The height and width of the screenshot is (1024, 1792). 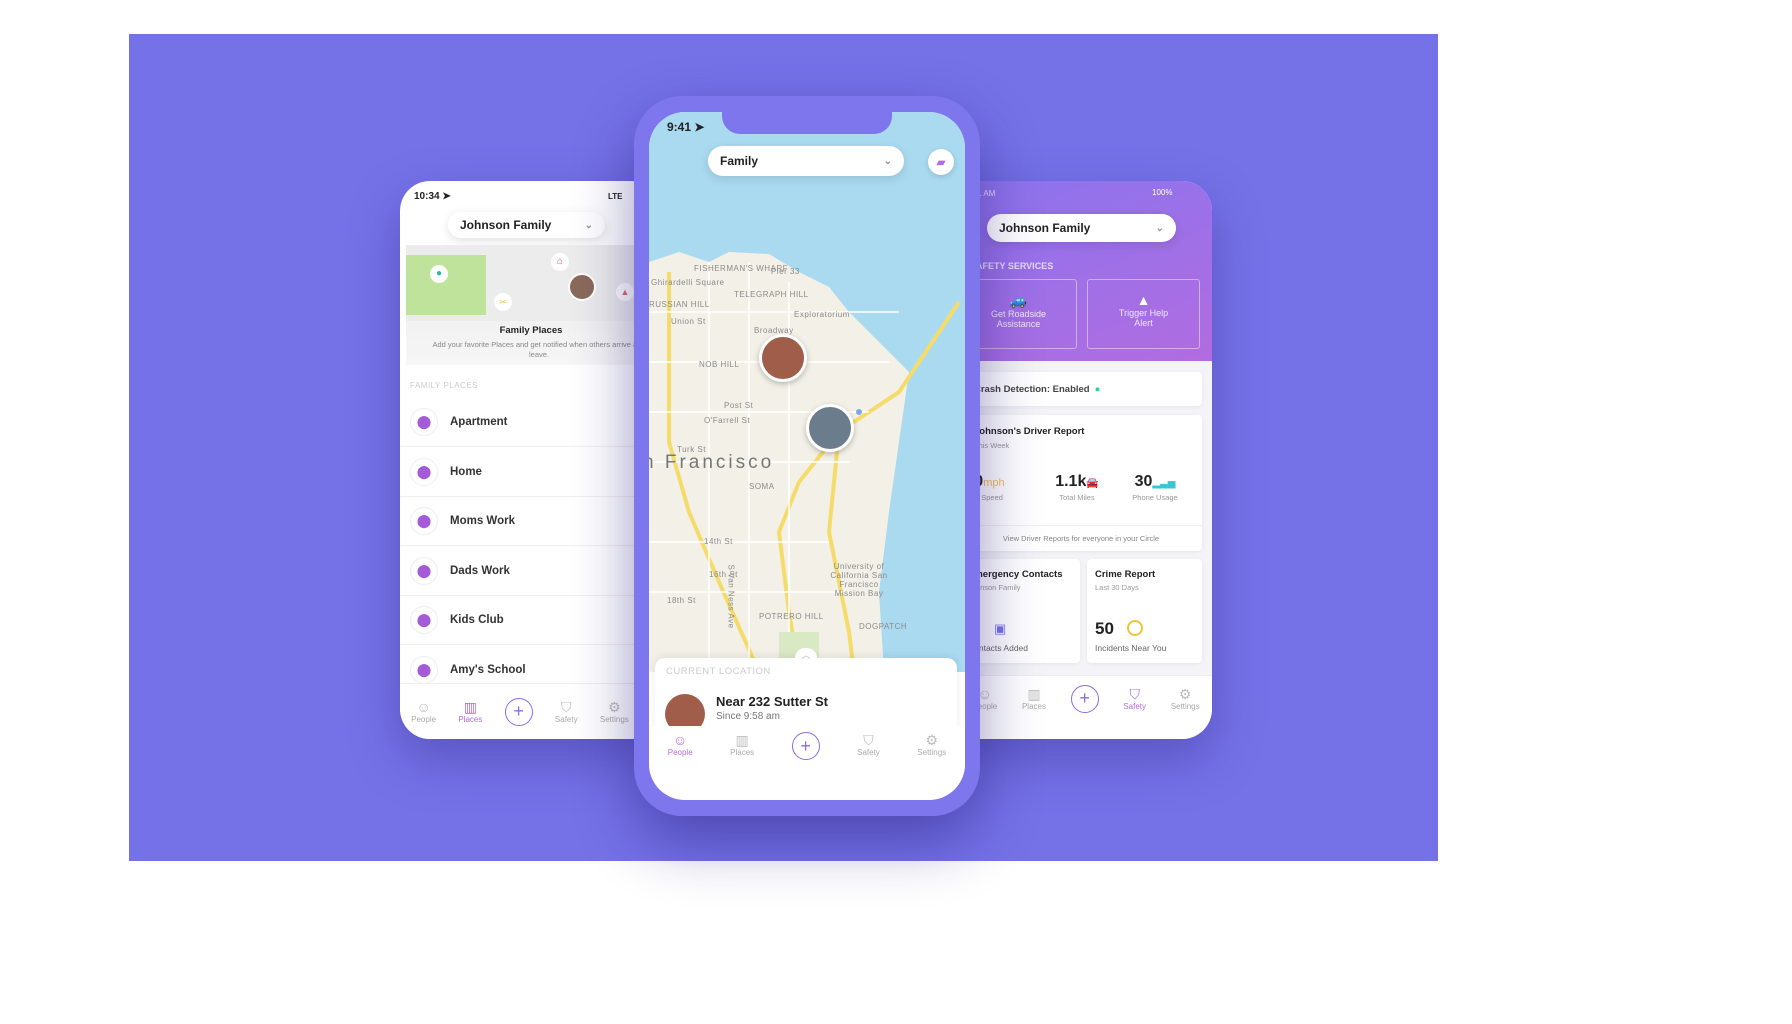 I want to click on place-name: Apartment, so click(x=479, y=422).